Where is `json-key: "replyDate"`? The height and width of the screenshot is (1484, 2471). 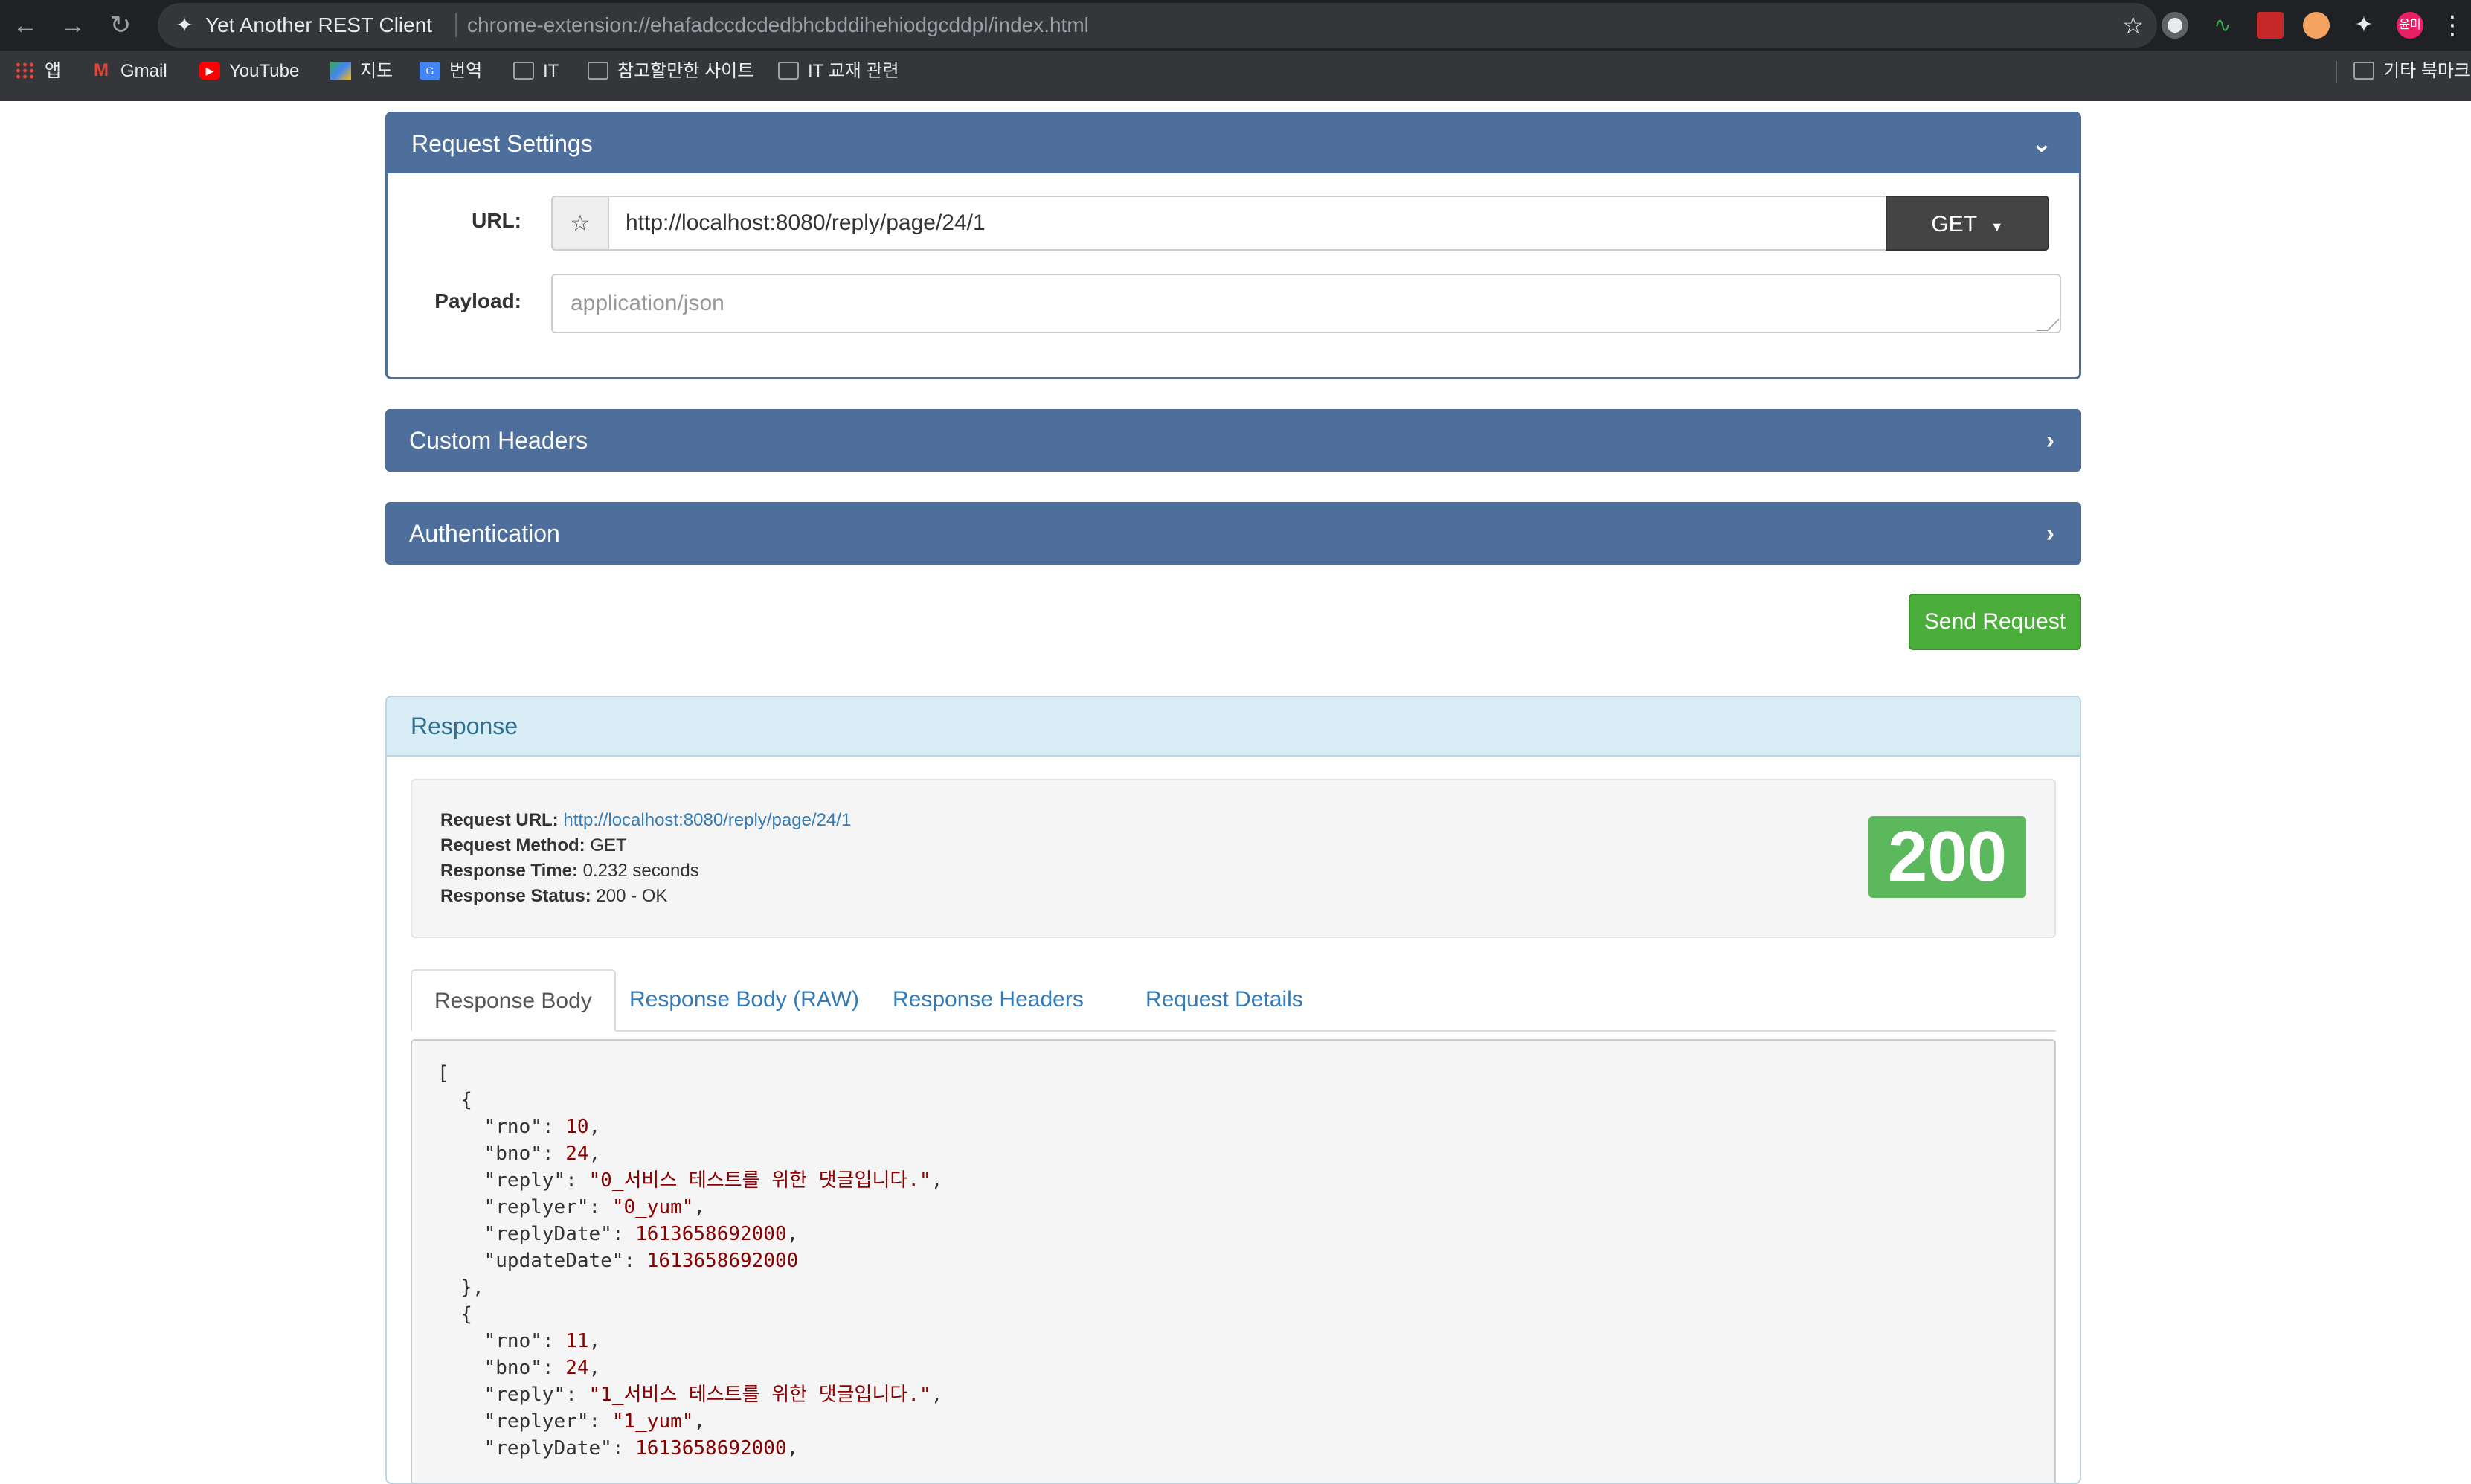 json-key: "replyDate" is located at coordinates (547, 1234).